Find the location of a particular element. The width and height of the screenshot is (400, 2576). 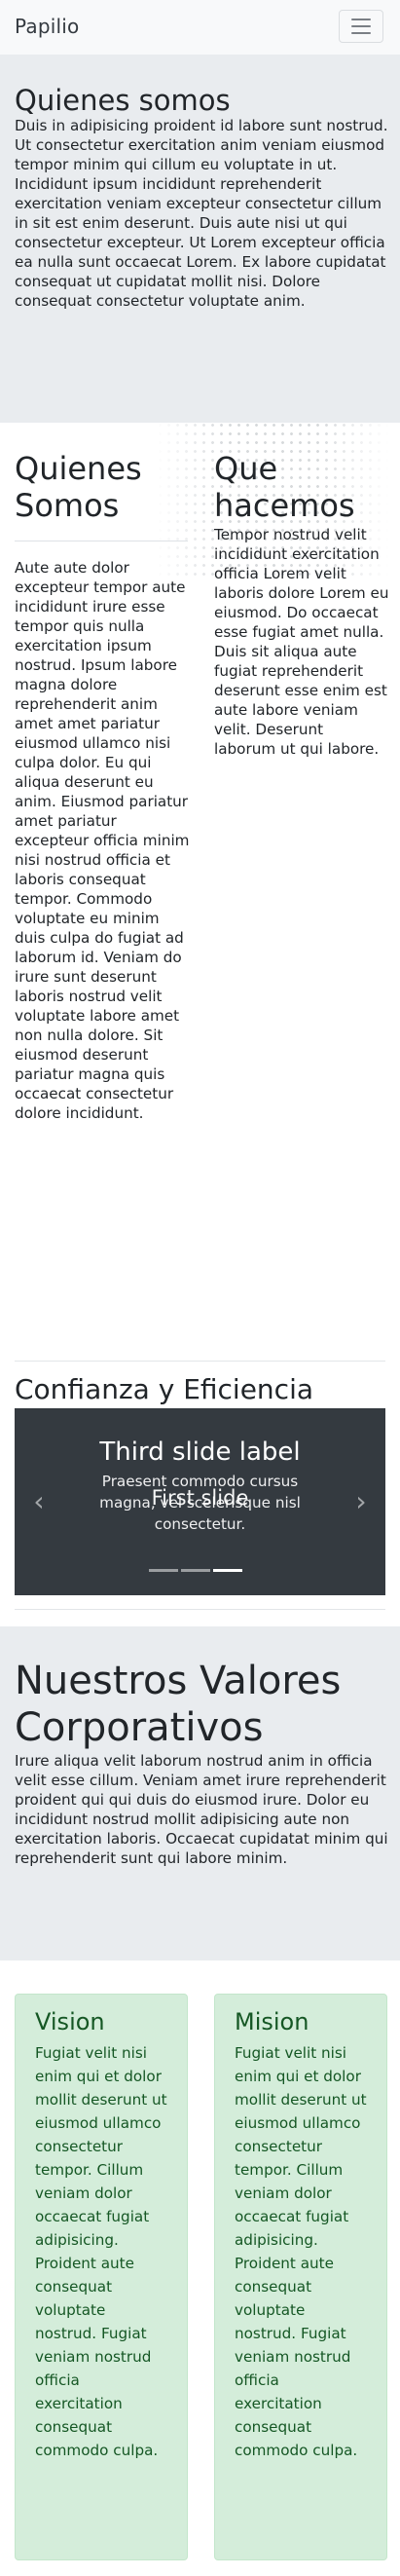

navbar-brand: Papilio is located at coordinates (47, 26).